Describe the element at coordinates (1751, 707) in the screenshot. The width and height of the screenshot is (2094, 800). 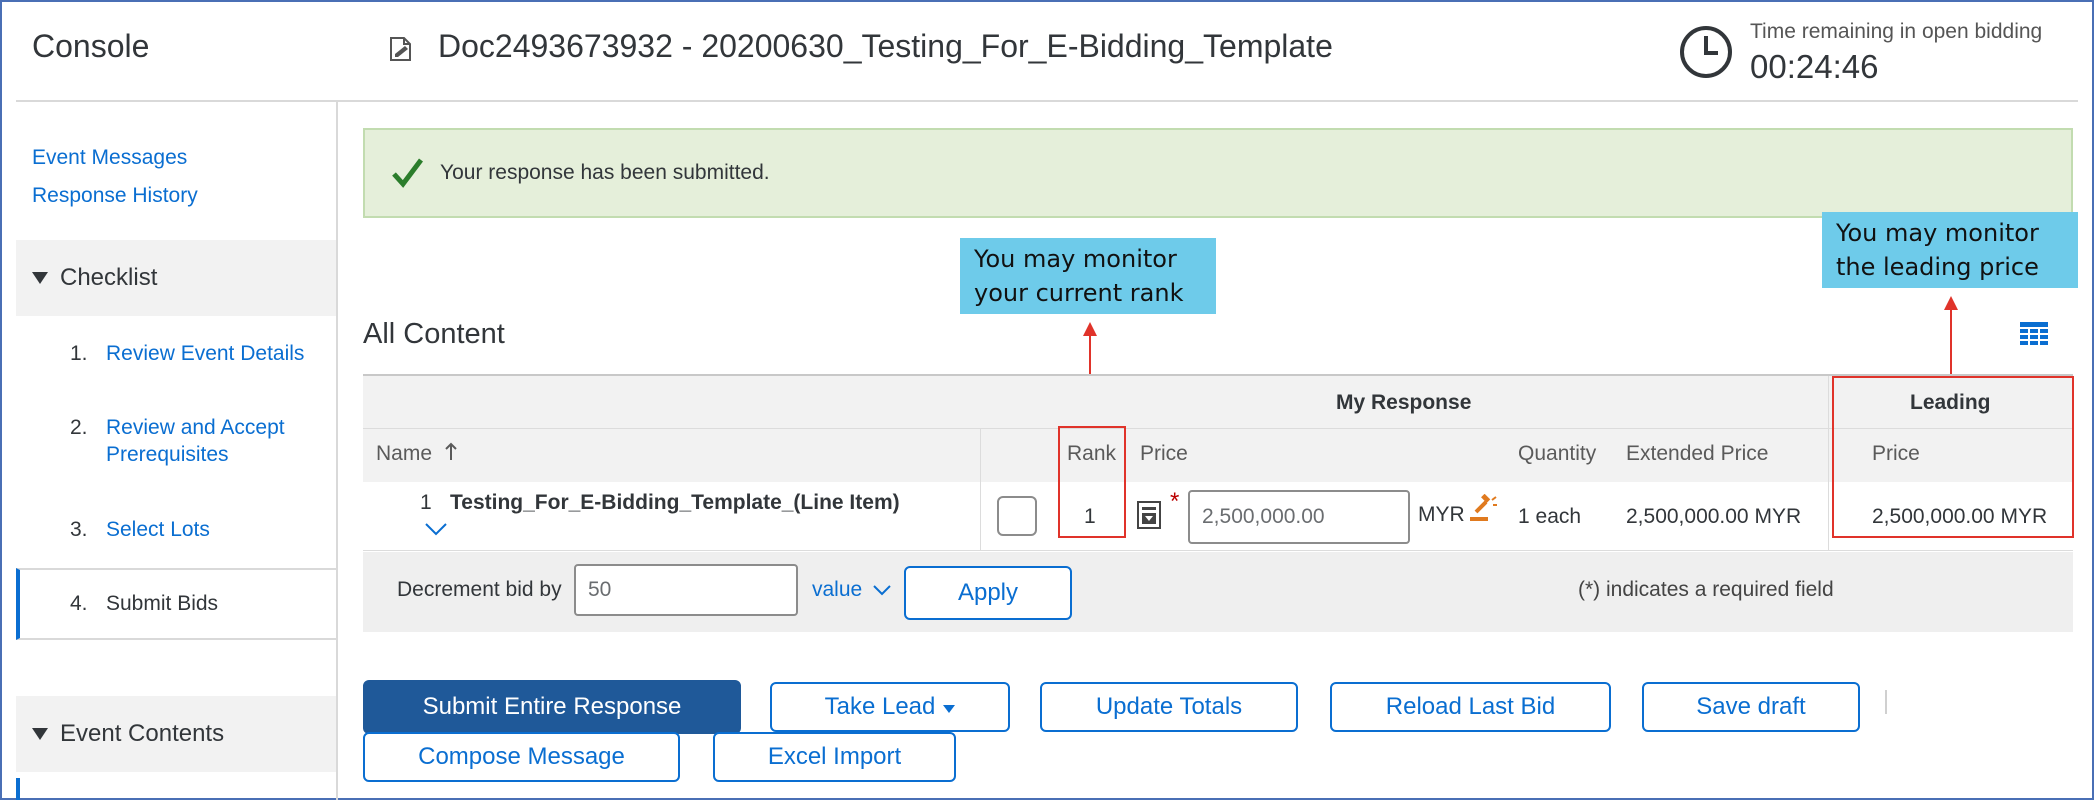
I see `save-draft-button: Save draft` at that location.